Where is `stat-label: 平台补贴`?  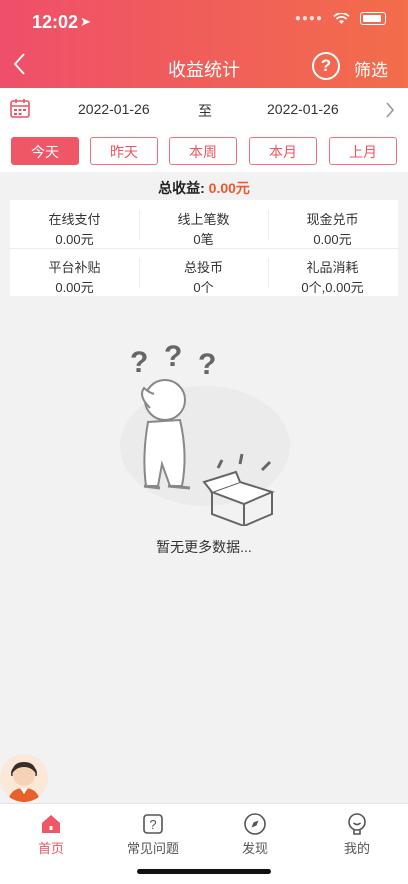 stat-label: 平台补贴 is located at coordinates (74, 267).